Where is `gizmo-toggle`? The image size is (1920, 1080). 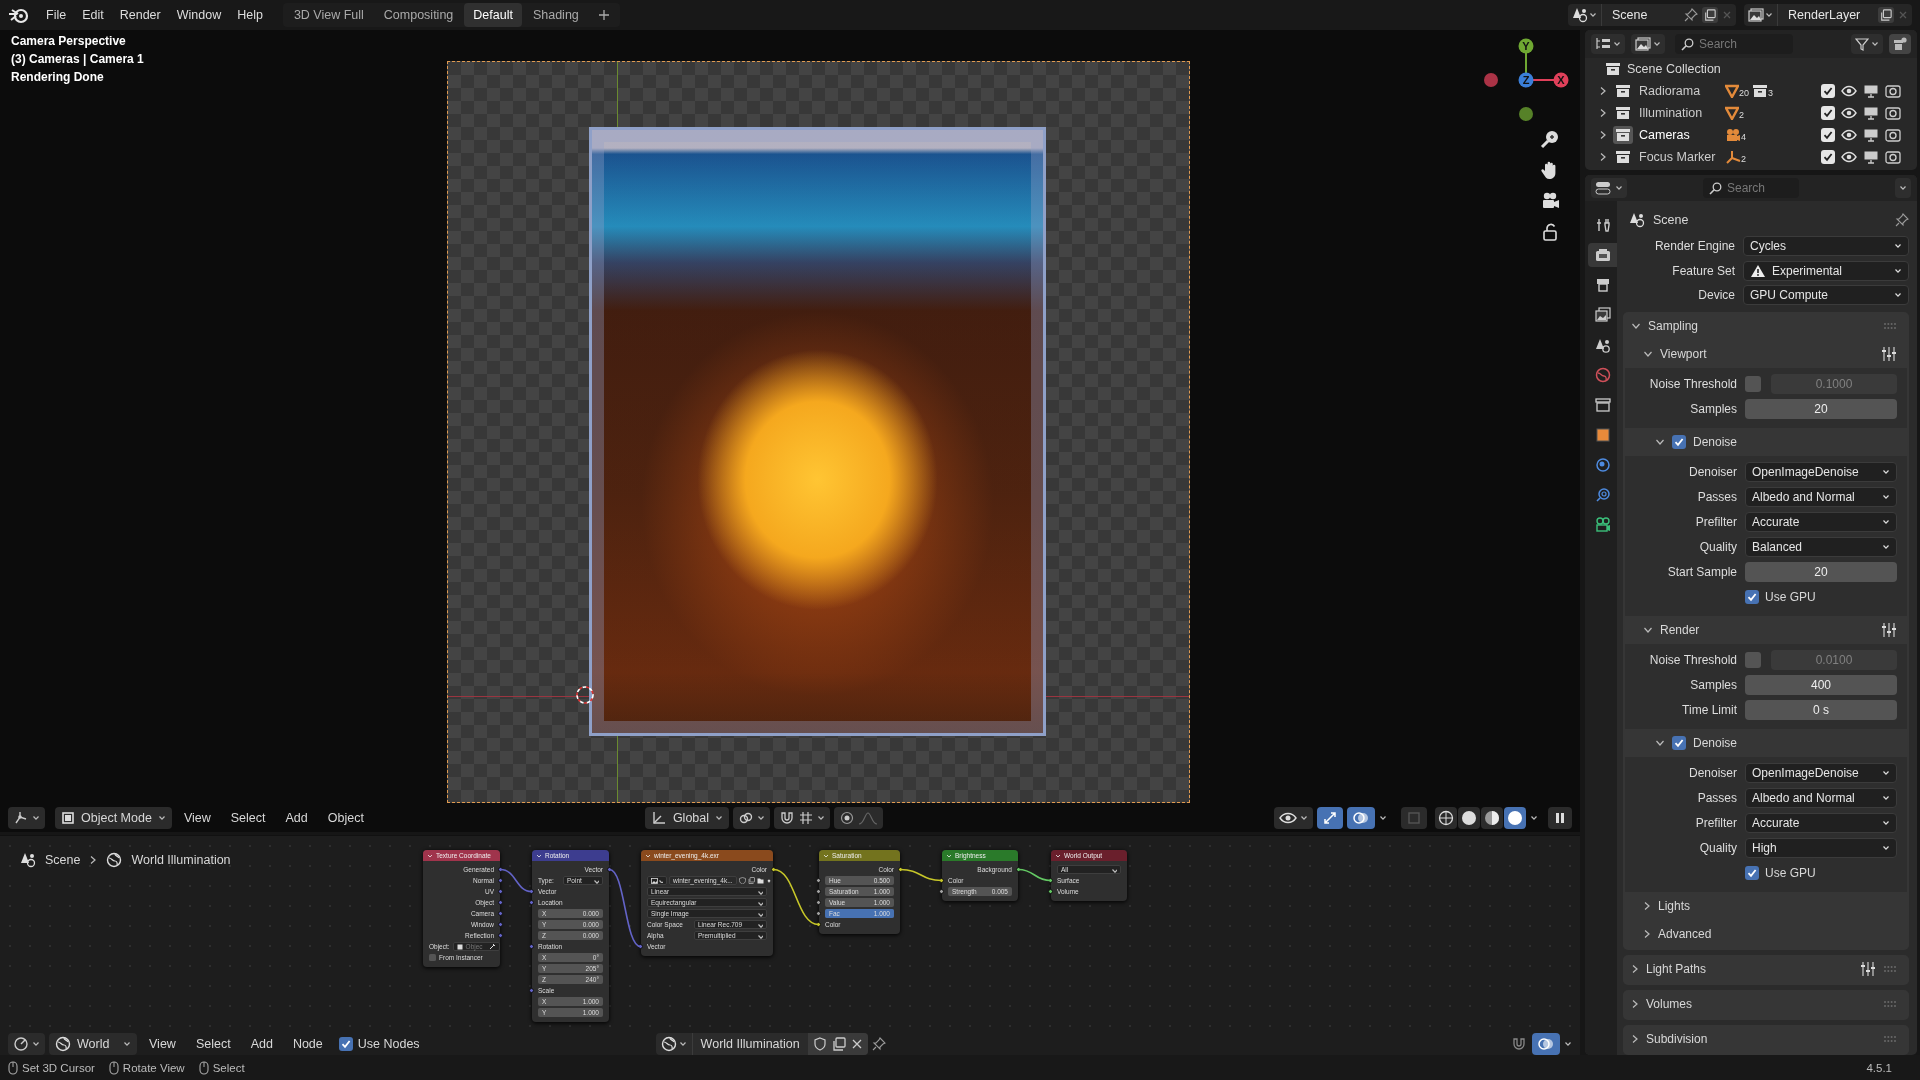
gizmo-toggle is located at coordinates (1330, 818).